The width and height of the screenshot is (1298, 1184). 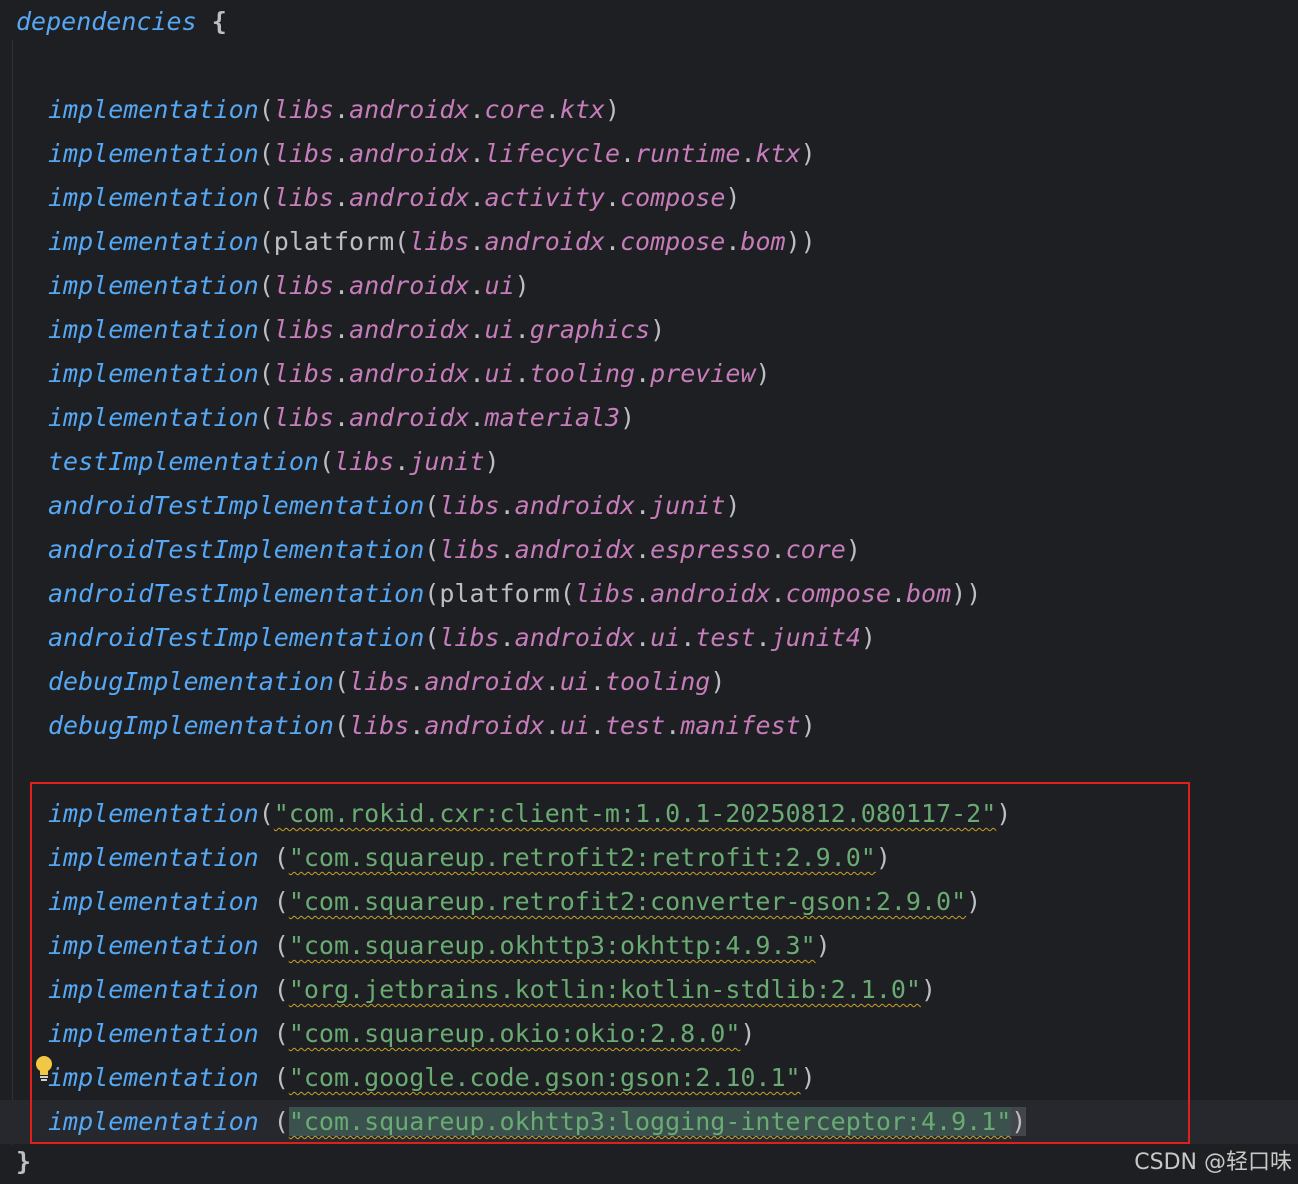 I want to click on watermark: CSDN @轻口味, so click(x=1213, y=1162).